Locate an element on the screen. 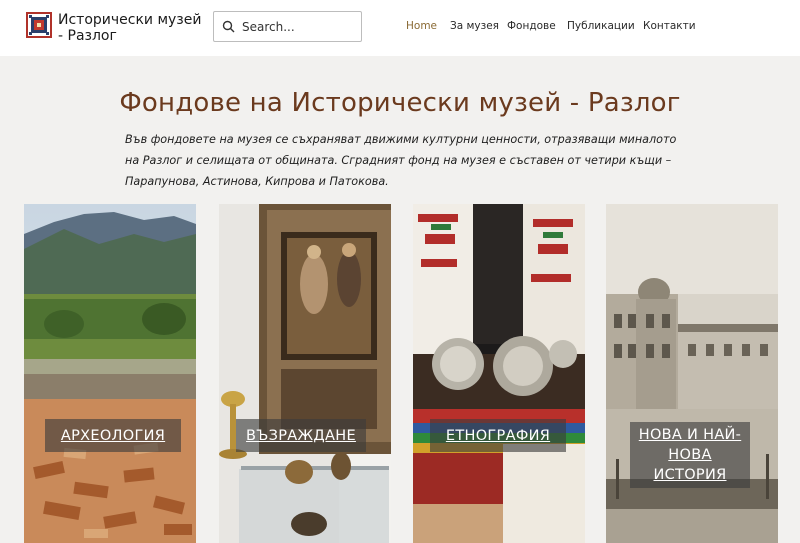 The image size is (800, 543). museum-logo-icon is located at coordinates (39, 25).